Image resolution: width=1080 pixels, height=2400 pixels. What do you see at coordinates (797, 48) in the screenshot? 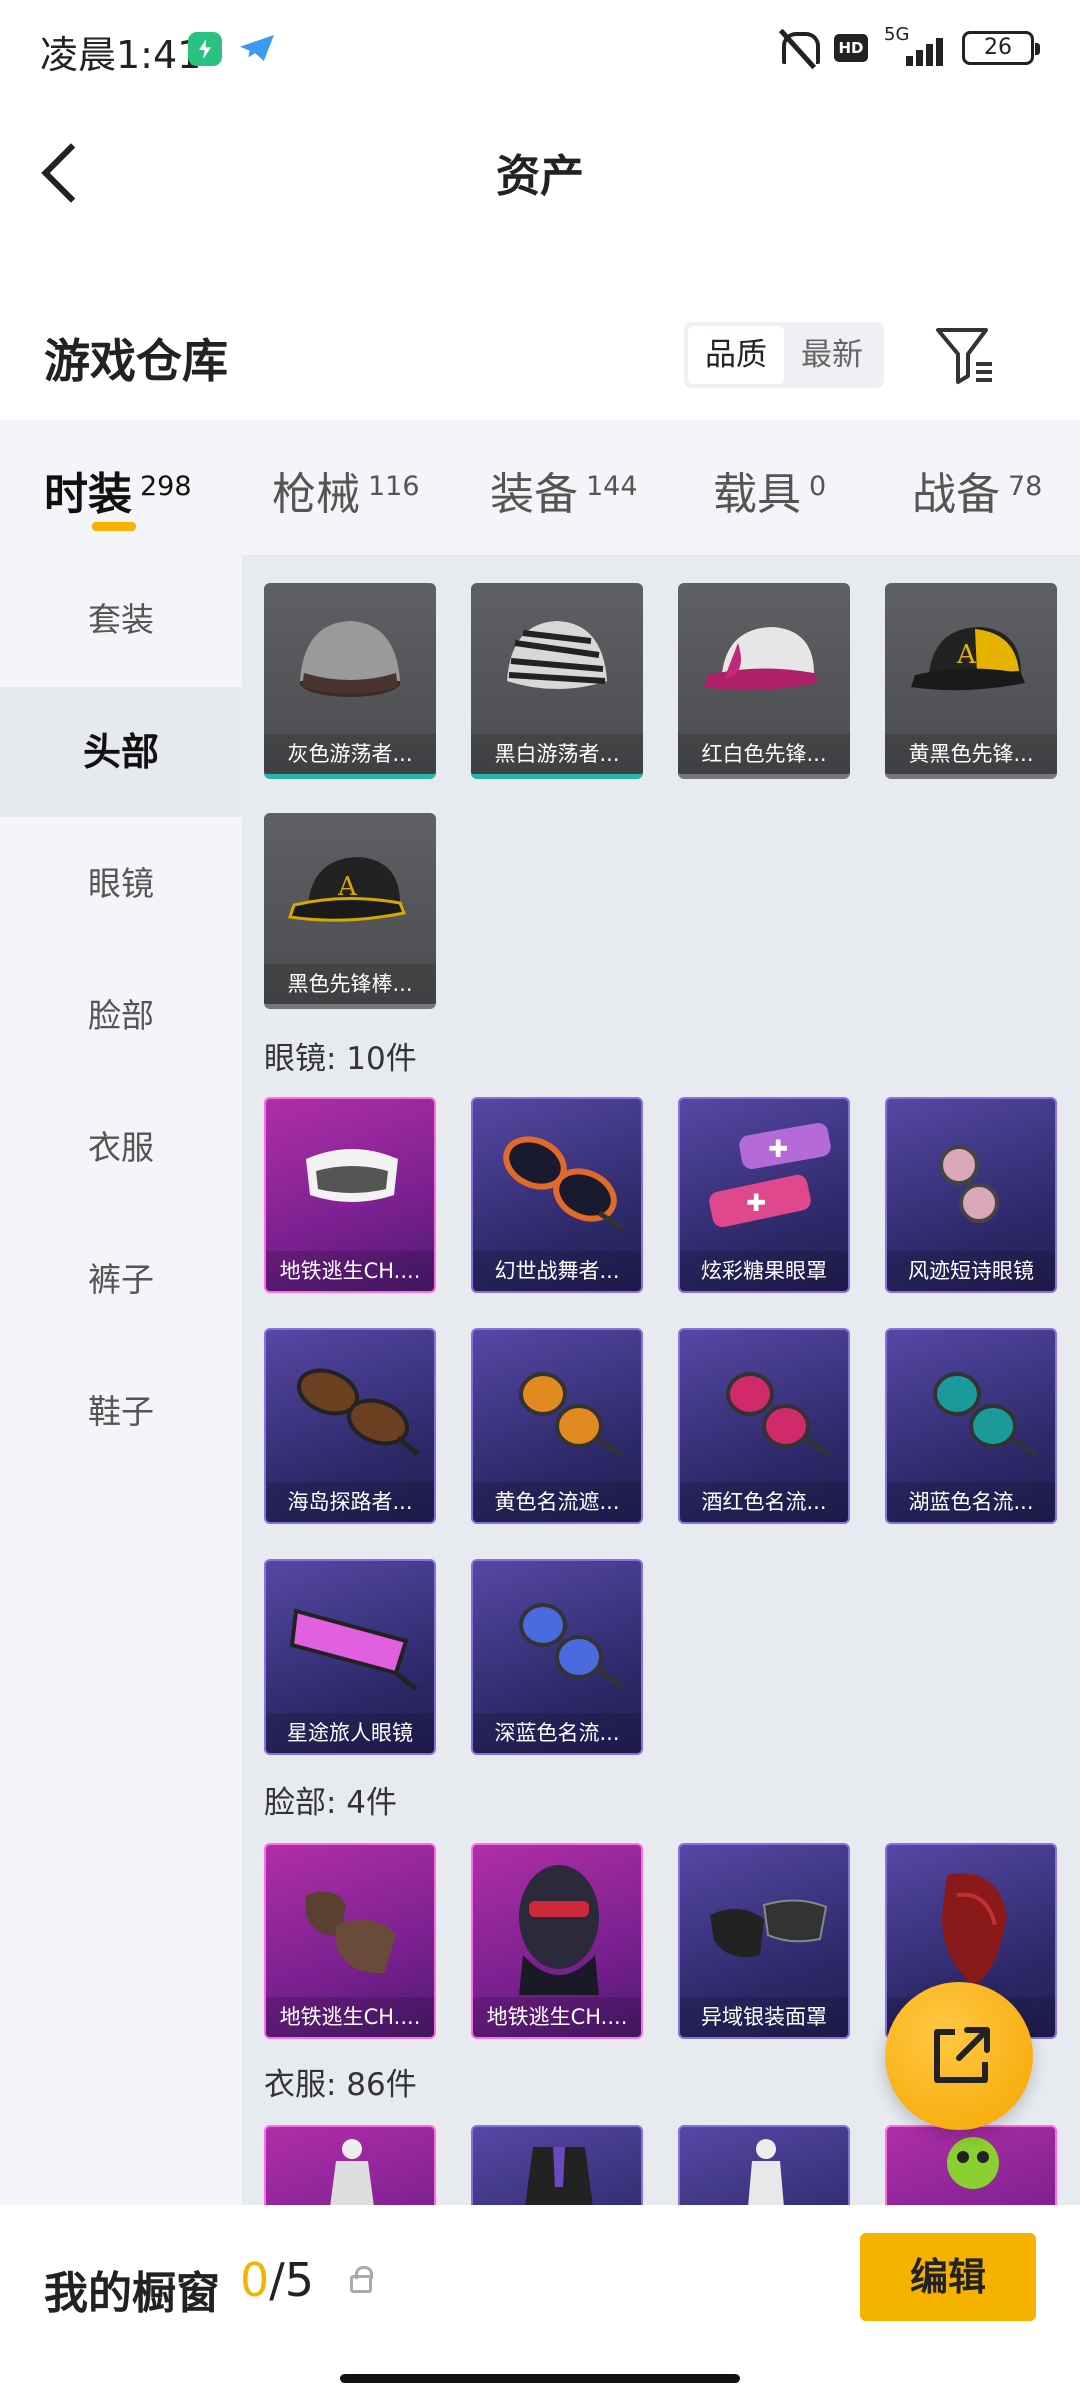
I see `mute-icon` at bounding box center [797, 48].